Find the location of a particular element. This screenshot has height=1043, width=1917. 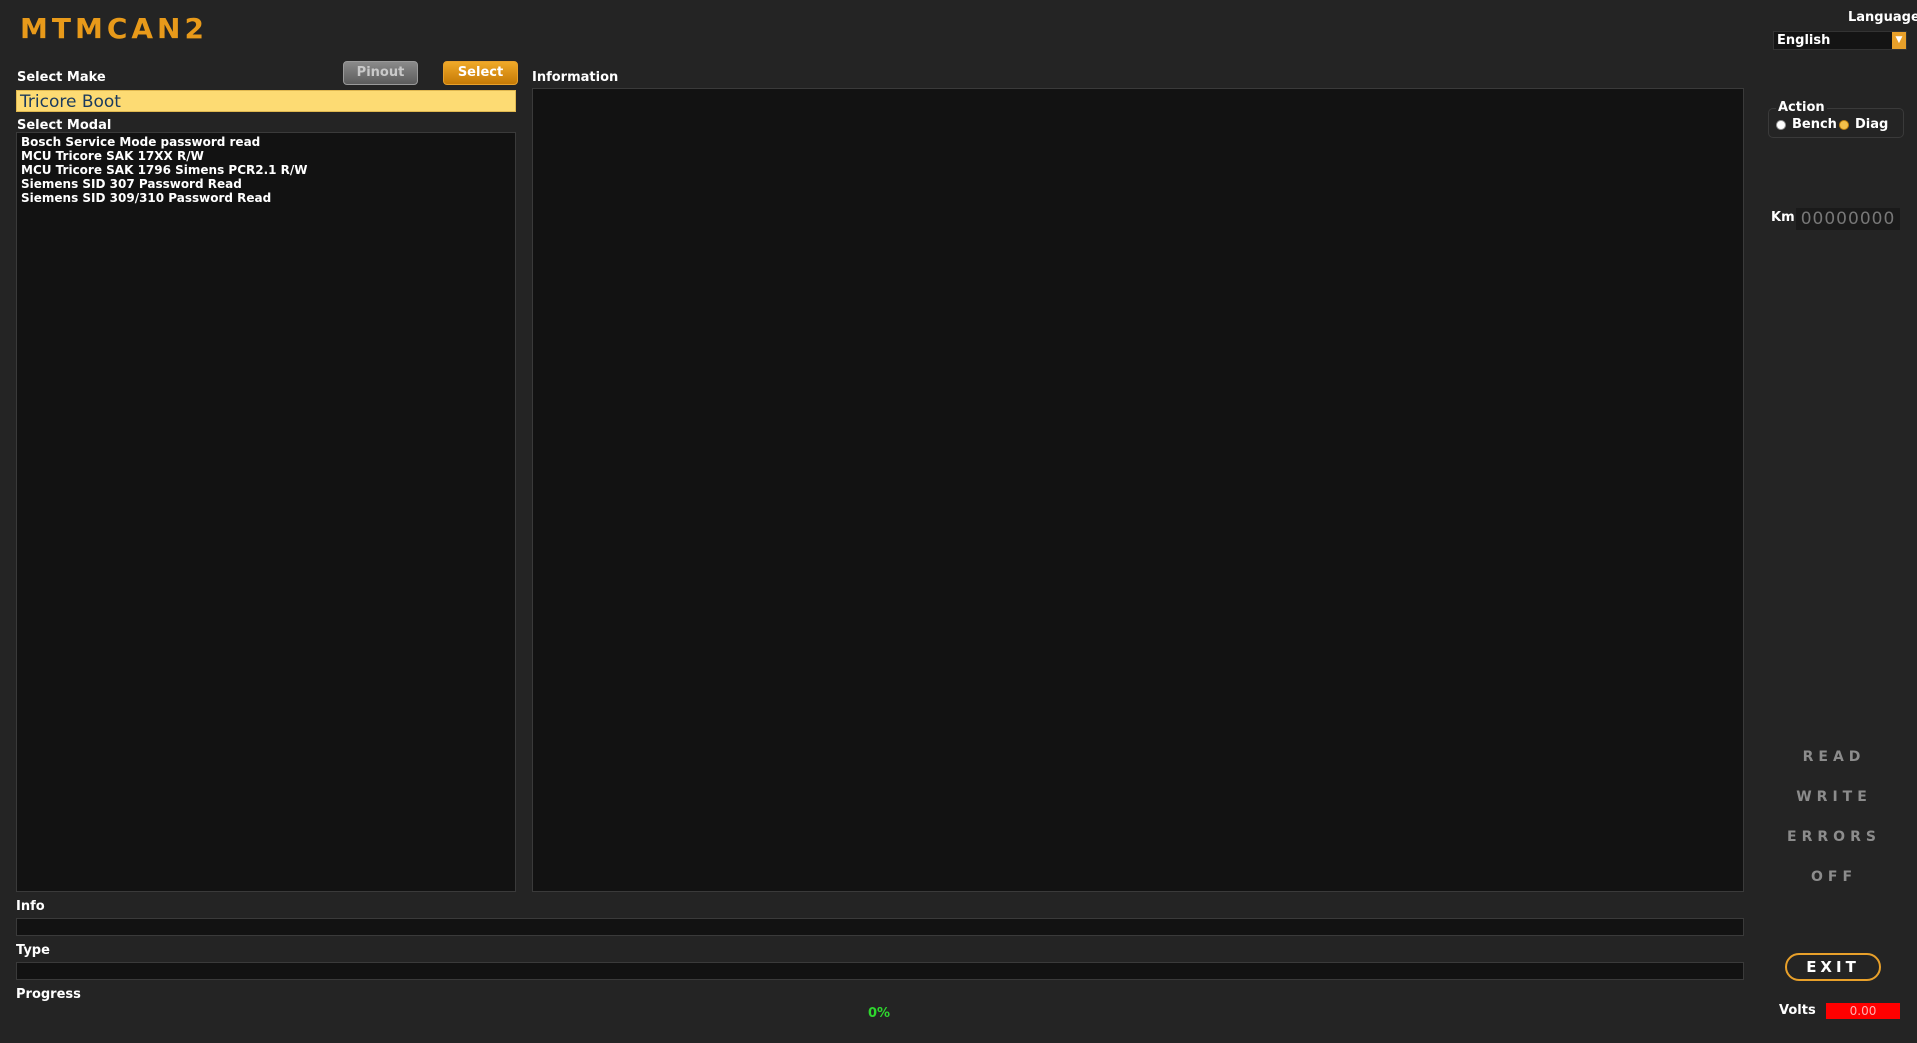

action-label: Action is located at coordinates (1801, 107).